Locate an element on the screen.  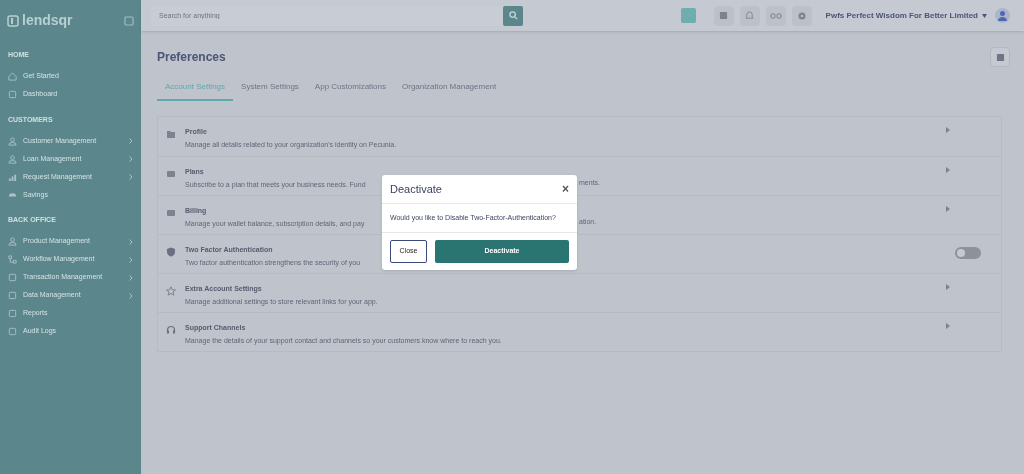
logo-text: lendsqr is located at coordinates (47, 20).